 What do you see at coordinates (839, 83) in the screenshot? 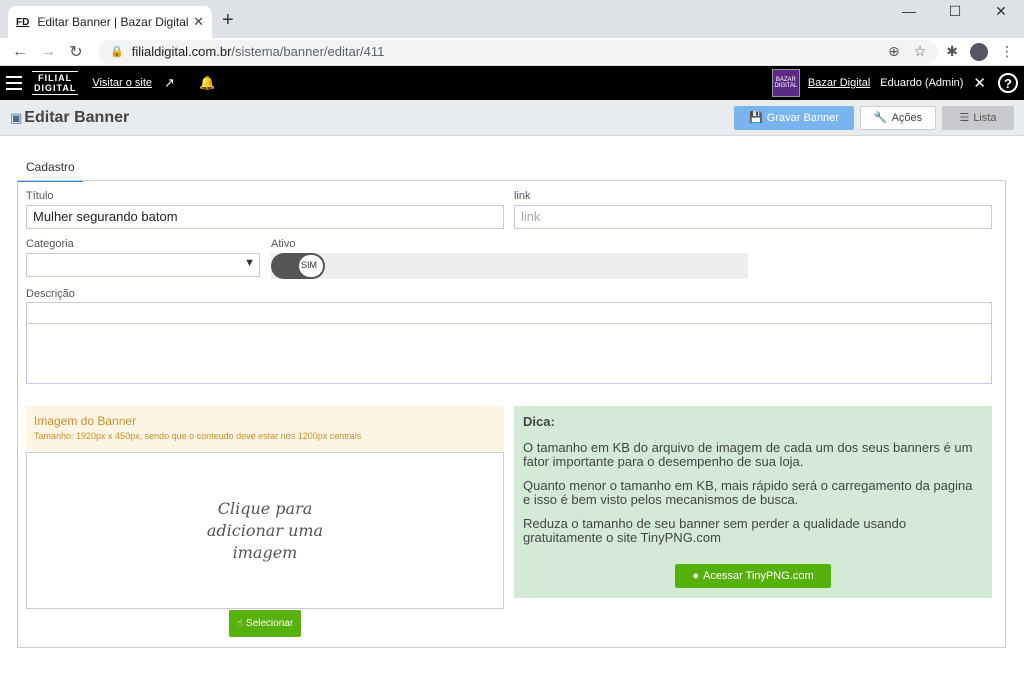
I see `store-name-link: Bazar Digital` at bounding box center [839, 83].